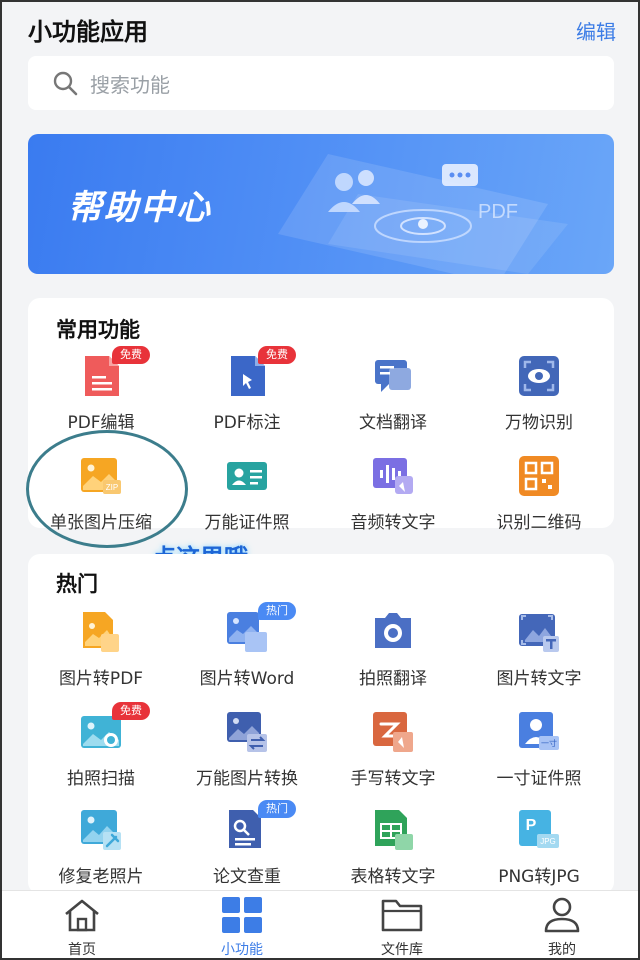 This screenshot has height=960, width=640. Describe the element at coordinates (77, 584) in the screenshot. I see `hot-functions-title: 热门` at that location.